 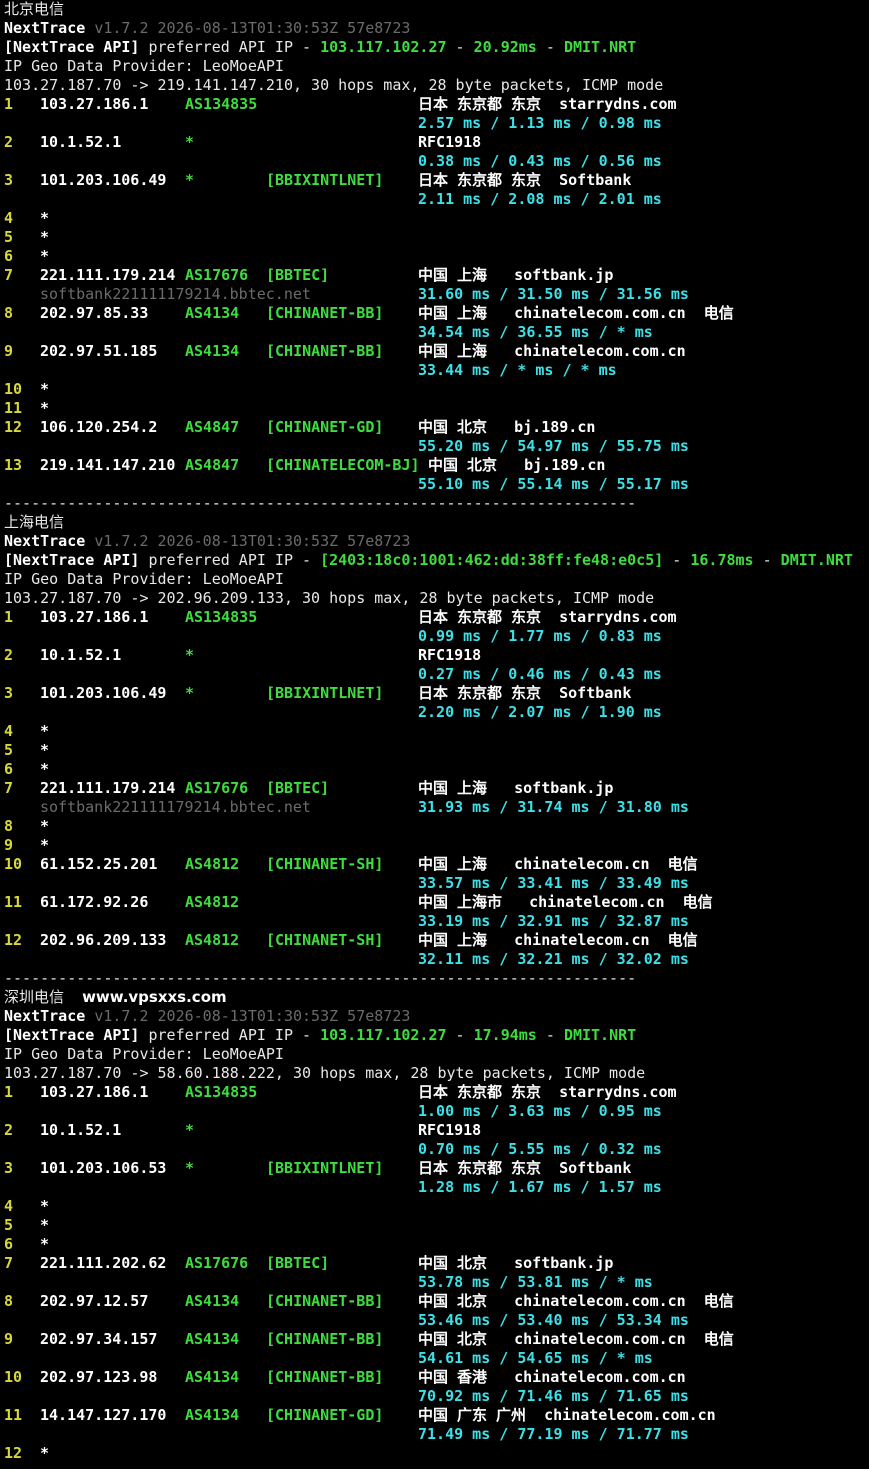 I want to click on hop-ip: 101.203.106.53, so click(x=103, y=1168).